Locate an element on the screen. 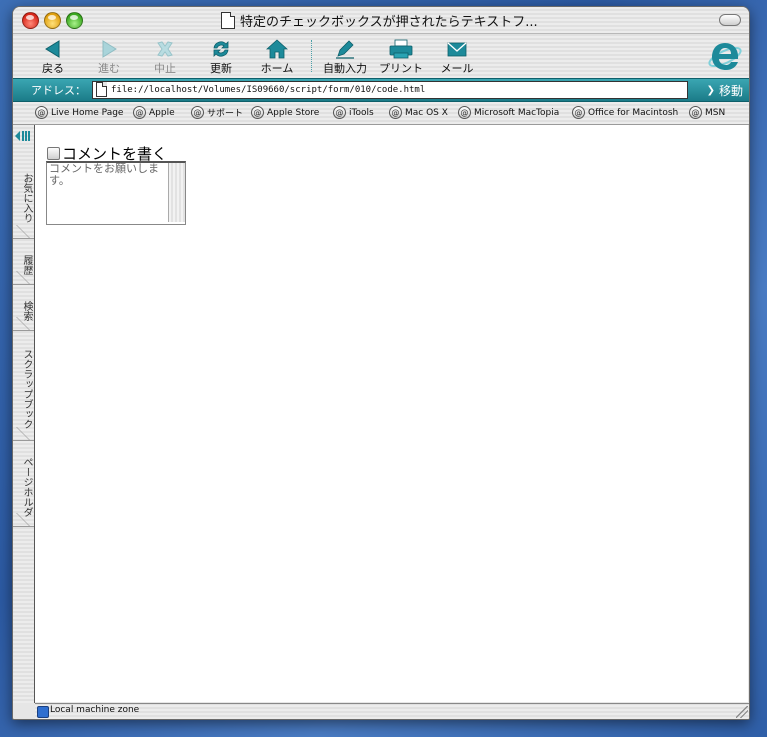  mail-button: メール is located at coordinates (457, 56).